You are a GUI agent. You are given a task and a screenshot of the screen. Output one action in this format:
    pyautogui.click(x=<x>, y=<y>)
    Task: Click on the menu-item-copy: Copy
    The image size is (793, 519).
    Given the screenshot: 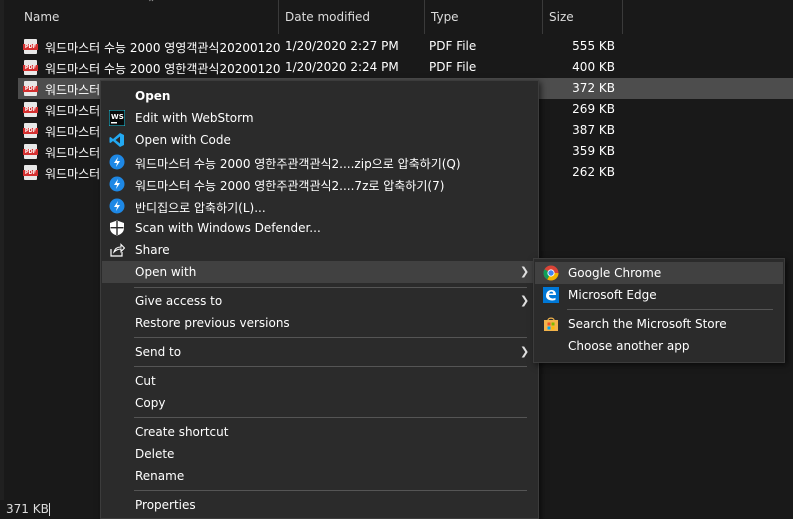 What is the action you would take?
    pyautogui.click(x=319, y=403)
    